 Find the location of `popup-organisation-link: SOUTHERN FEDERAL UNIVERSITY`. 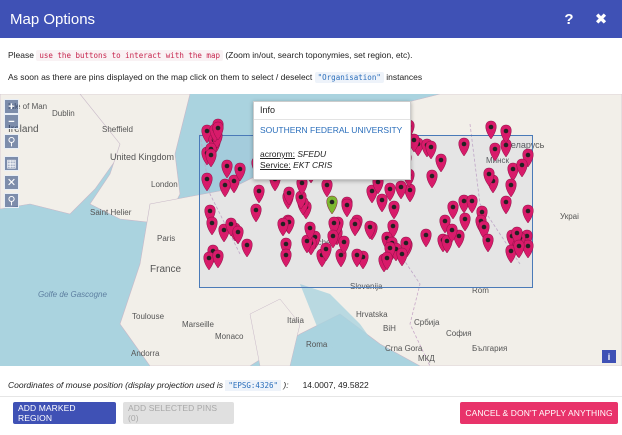

popup-organisation-link: SOUTHERN FEDERAL UNIVERSITY is located at coordinates (332, 130).